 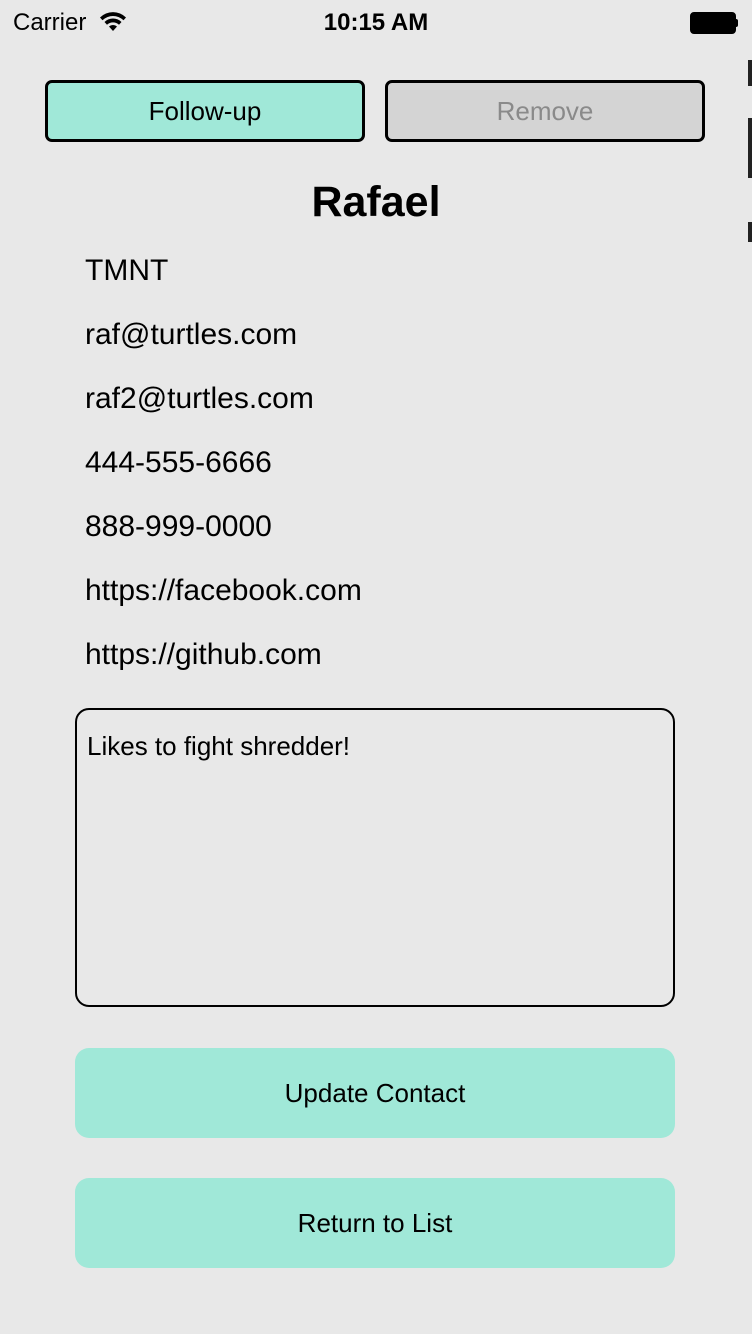 I want to click on status-time: 10:15 AM, so click(x=376, y=22).